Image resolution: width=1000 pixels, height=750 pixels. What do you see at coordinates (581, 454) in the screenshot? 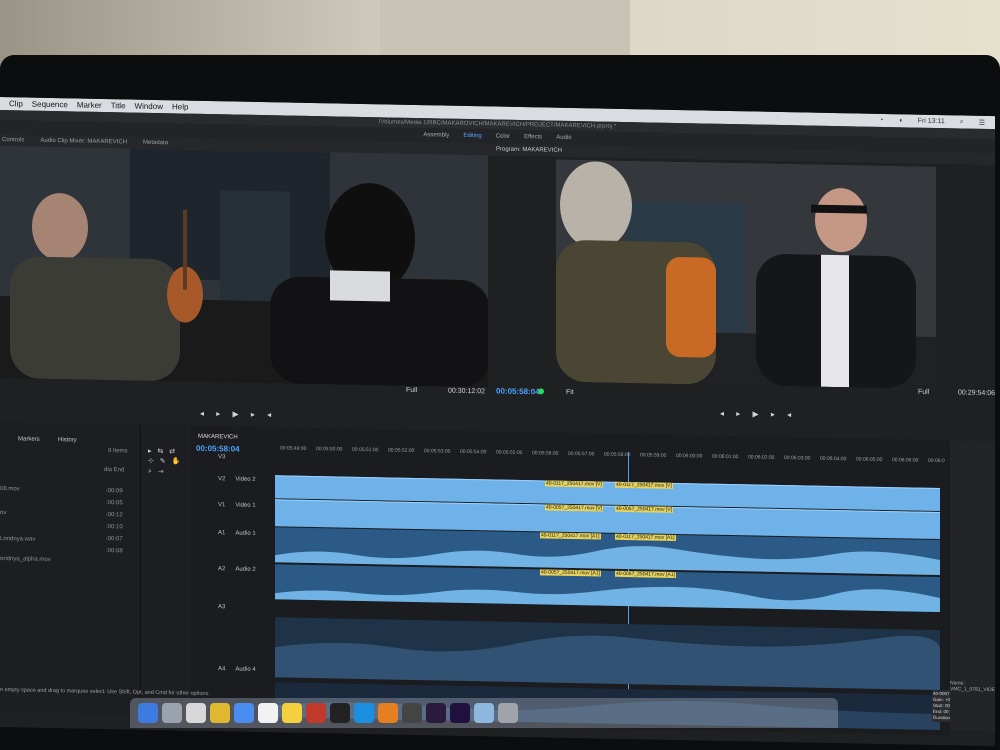
I see `ruler-tick-label: 00:05:57:00` at bounding box center [581, 454].